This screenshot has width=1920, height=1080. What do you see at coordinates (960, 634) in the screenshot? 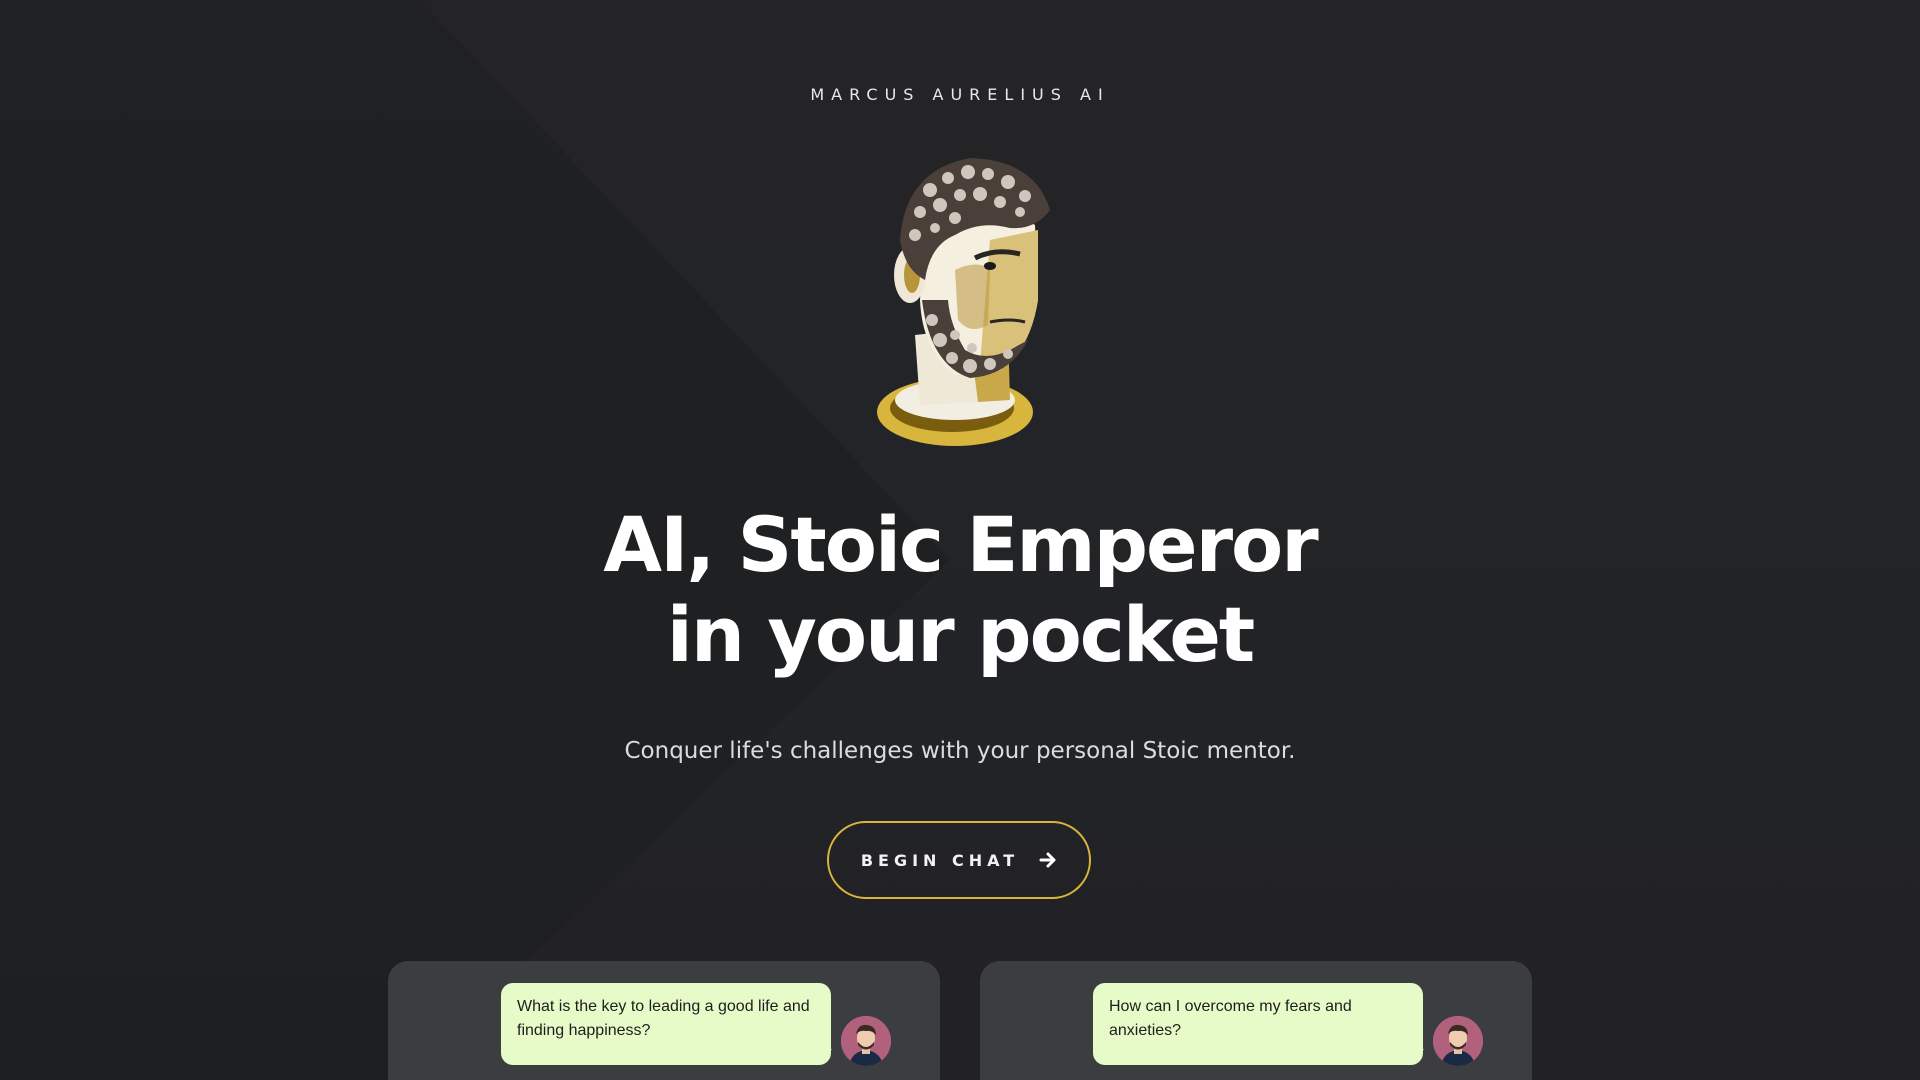
I see `headline-line-2: in your pocket` at bounding box center [960, 634].